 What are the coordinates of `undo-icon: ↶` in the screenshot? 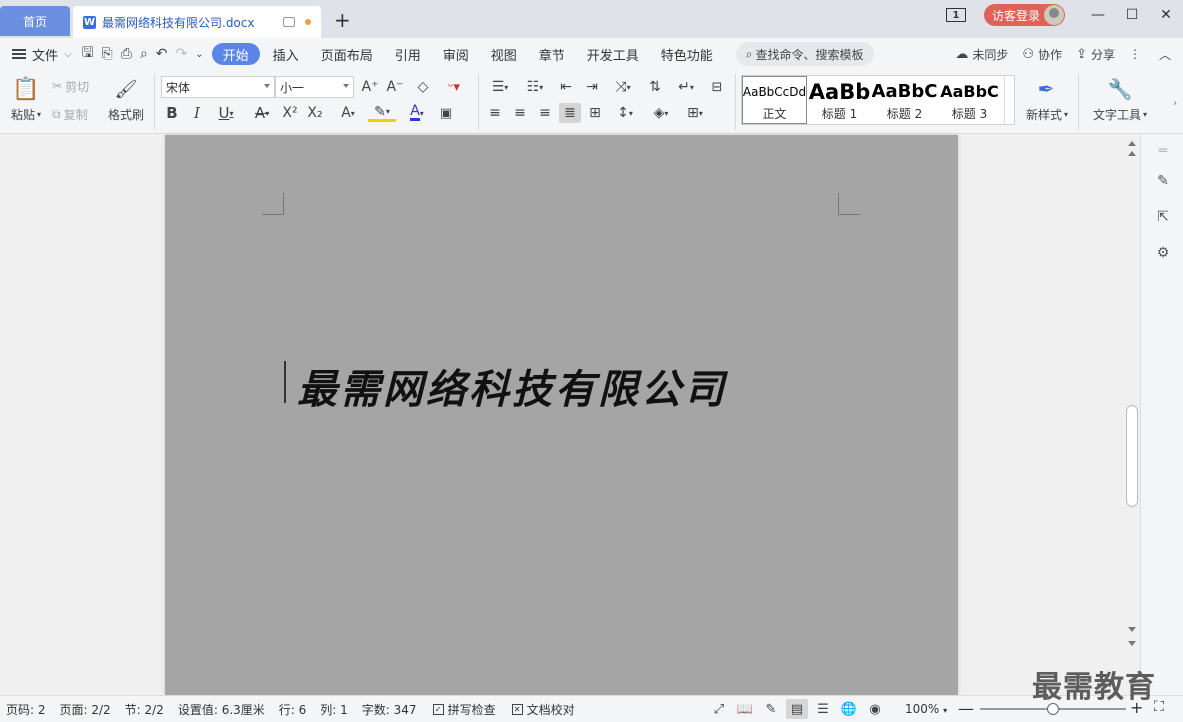 It's located at (162, 54).